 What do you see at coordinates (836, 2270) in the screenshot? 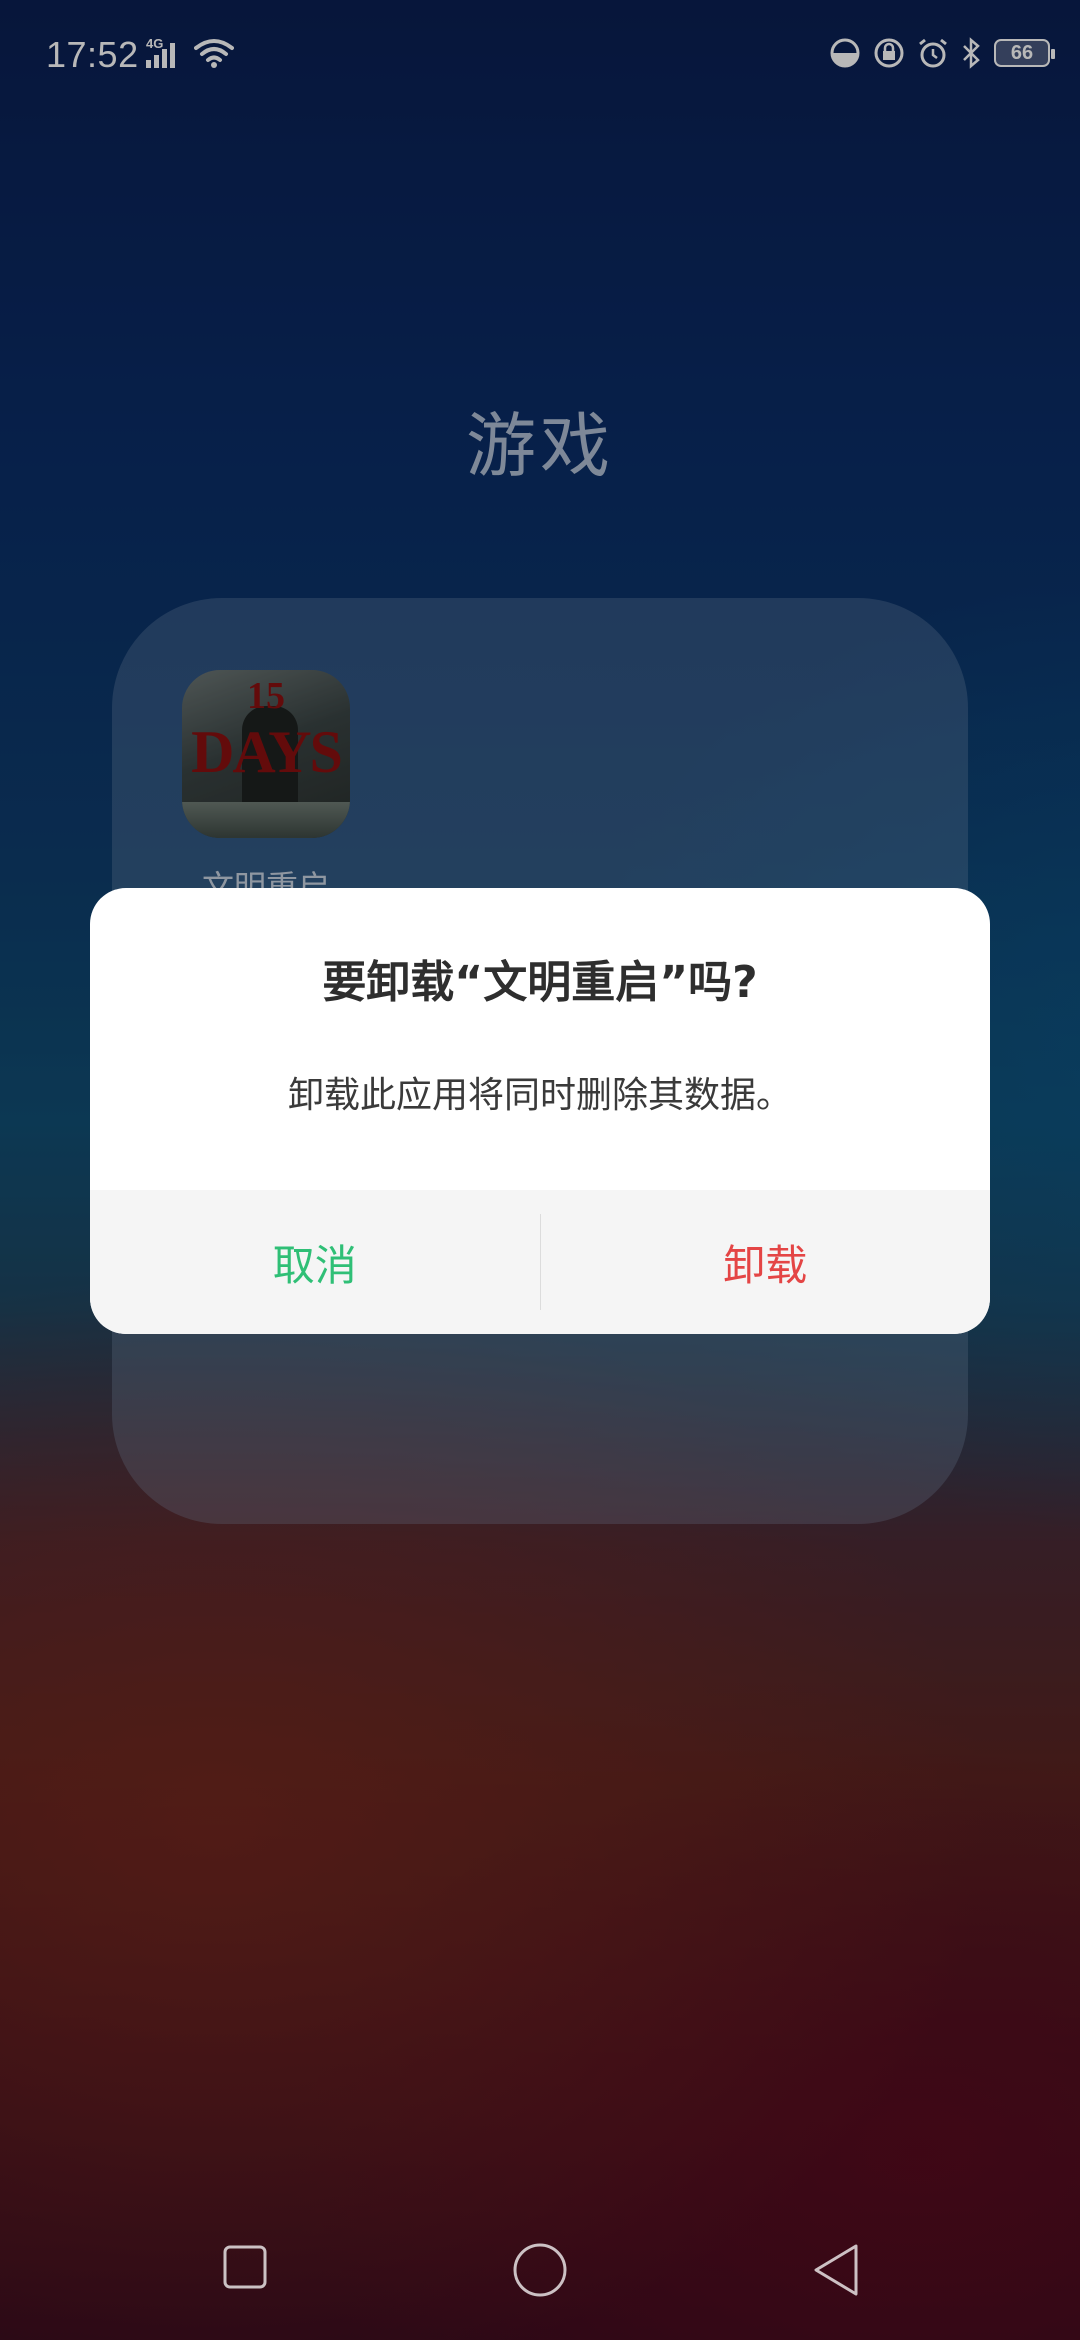
I see `back-icon` at bounding box center [836, 2270].